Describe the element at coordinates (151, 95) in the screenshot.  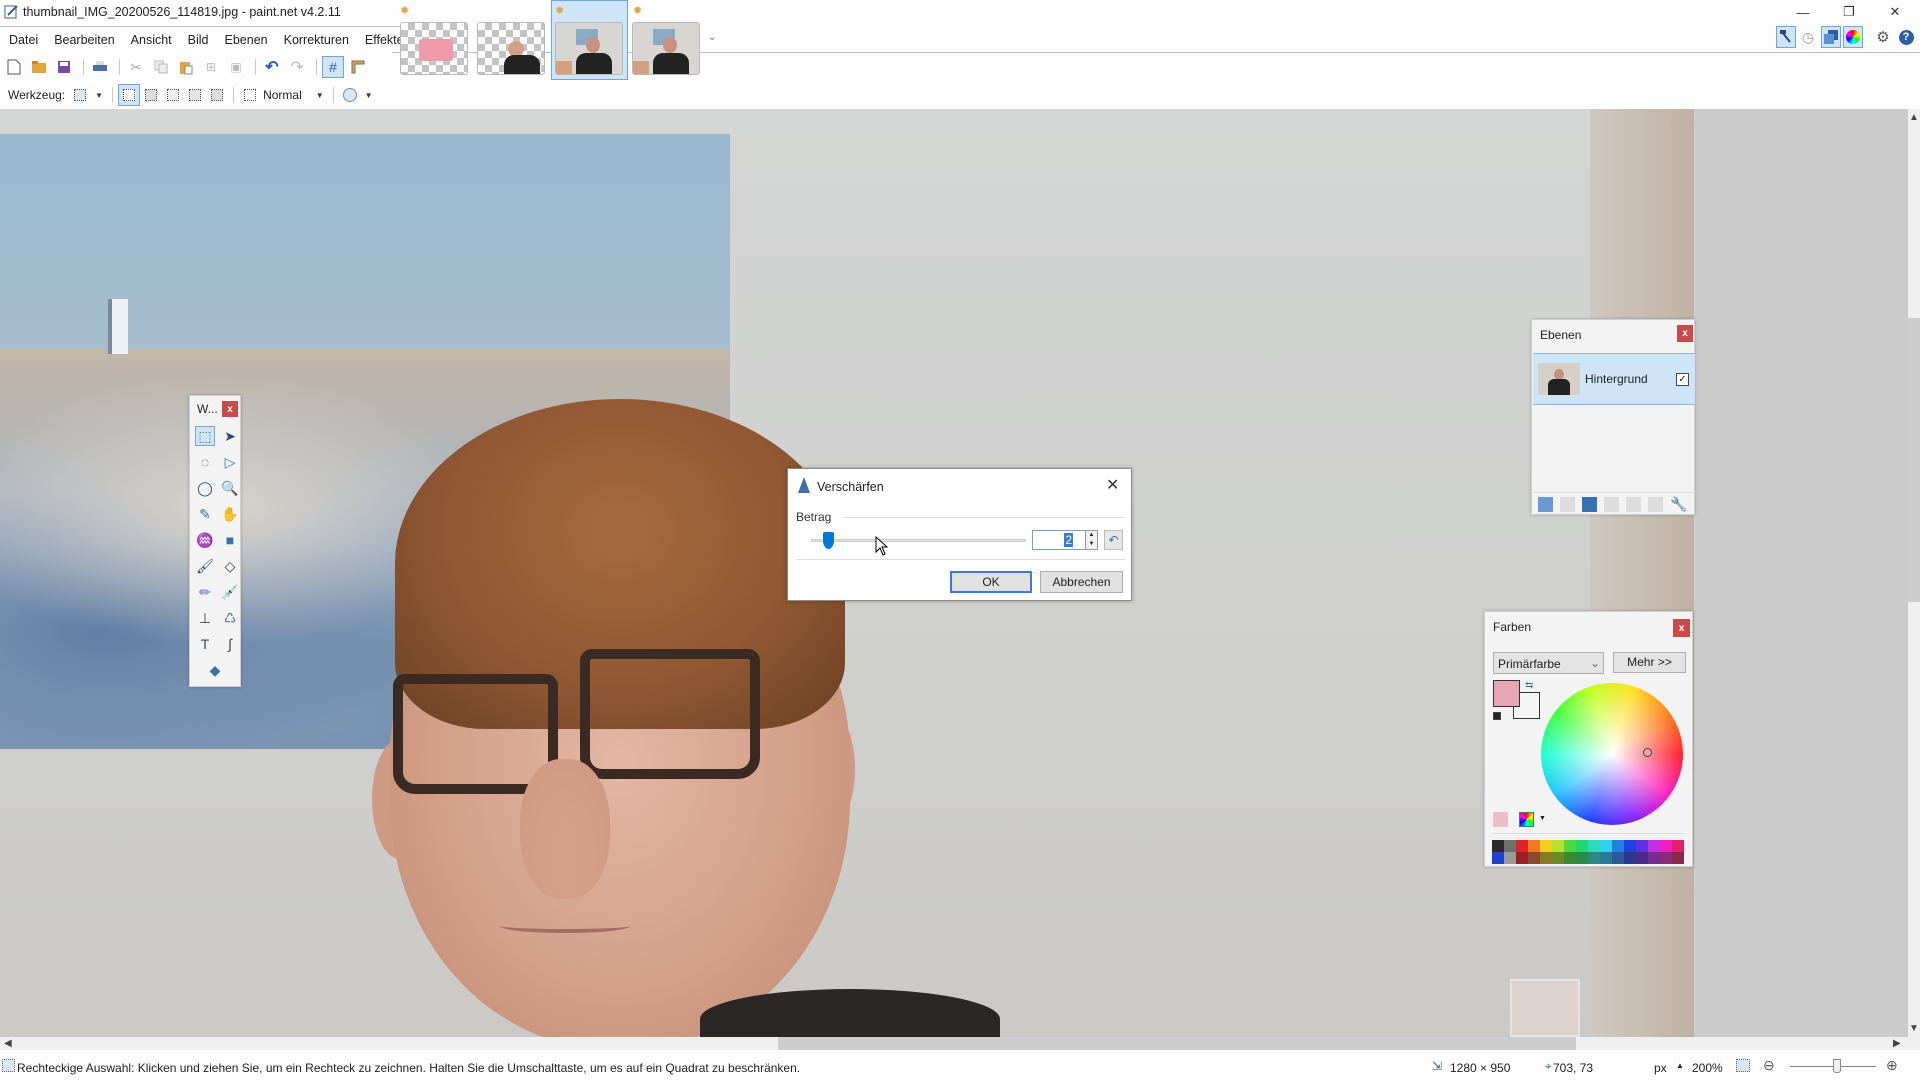
I see `selection-mode-union` at that location.